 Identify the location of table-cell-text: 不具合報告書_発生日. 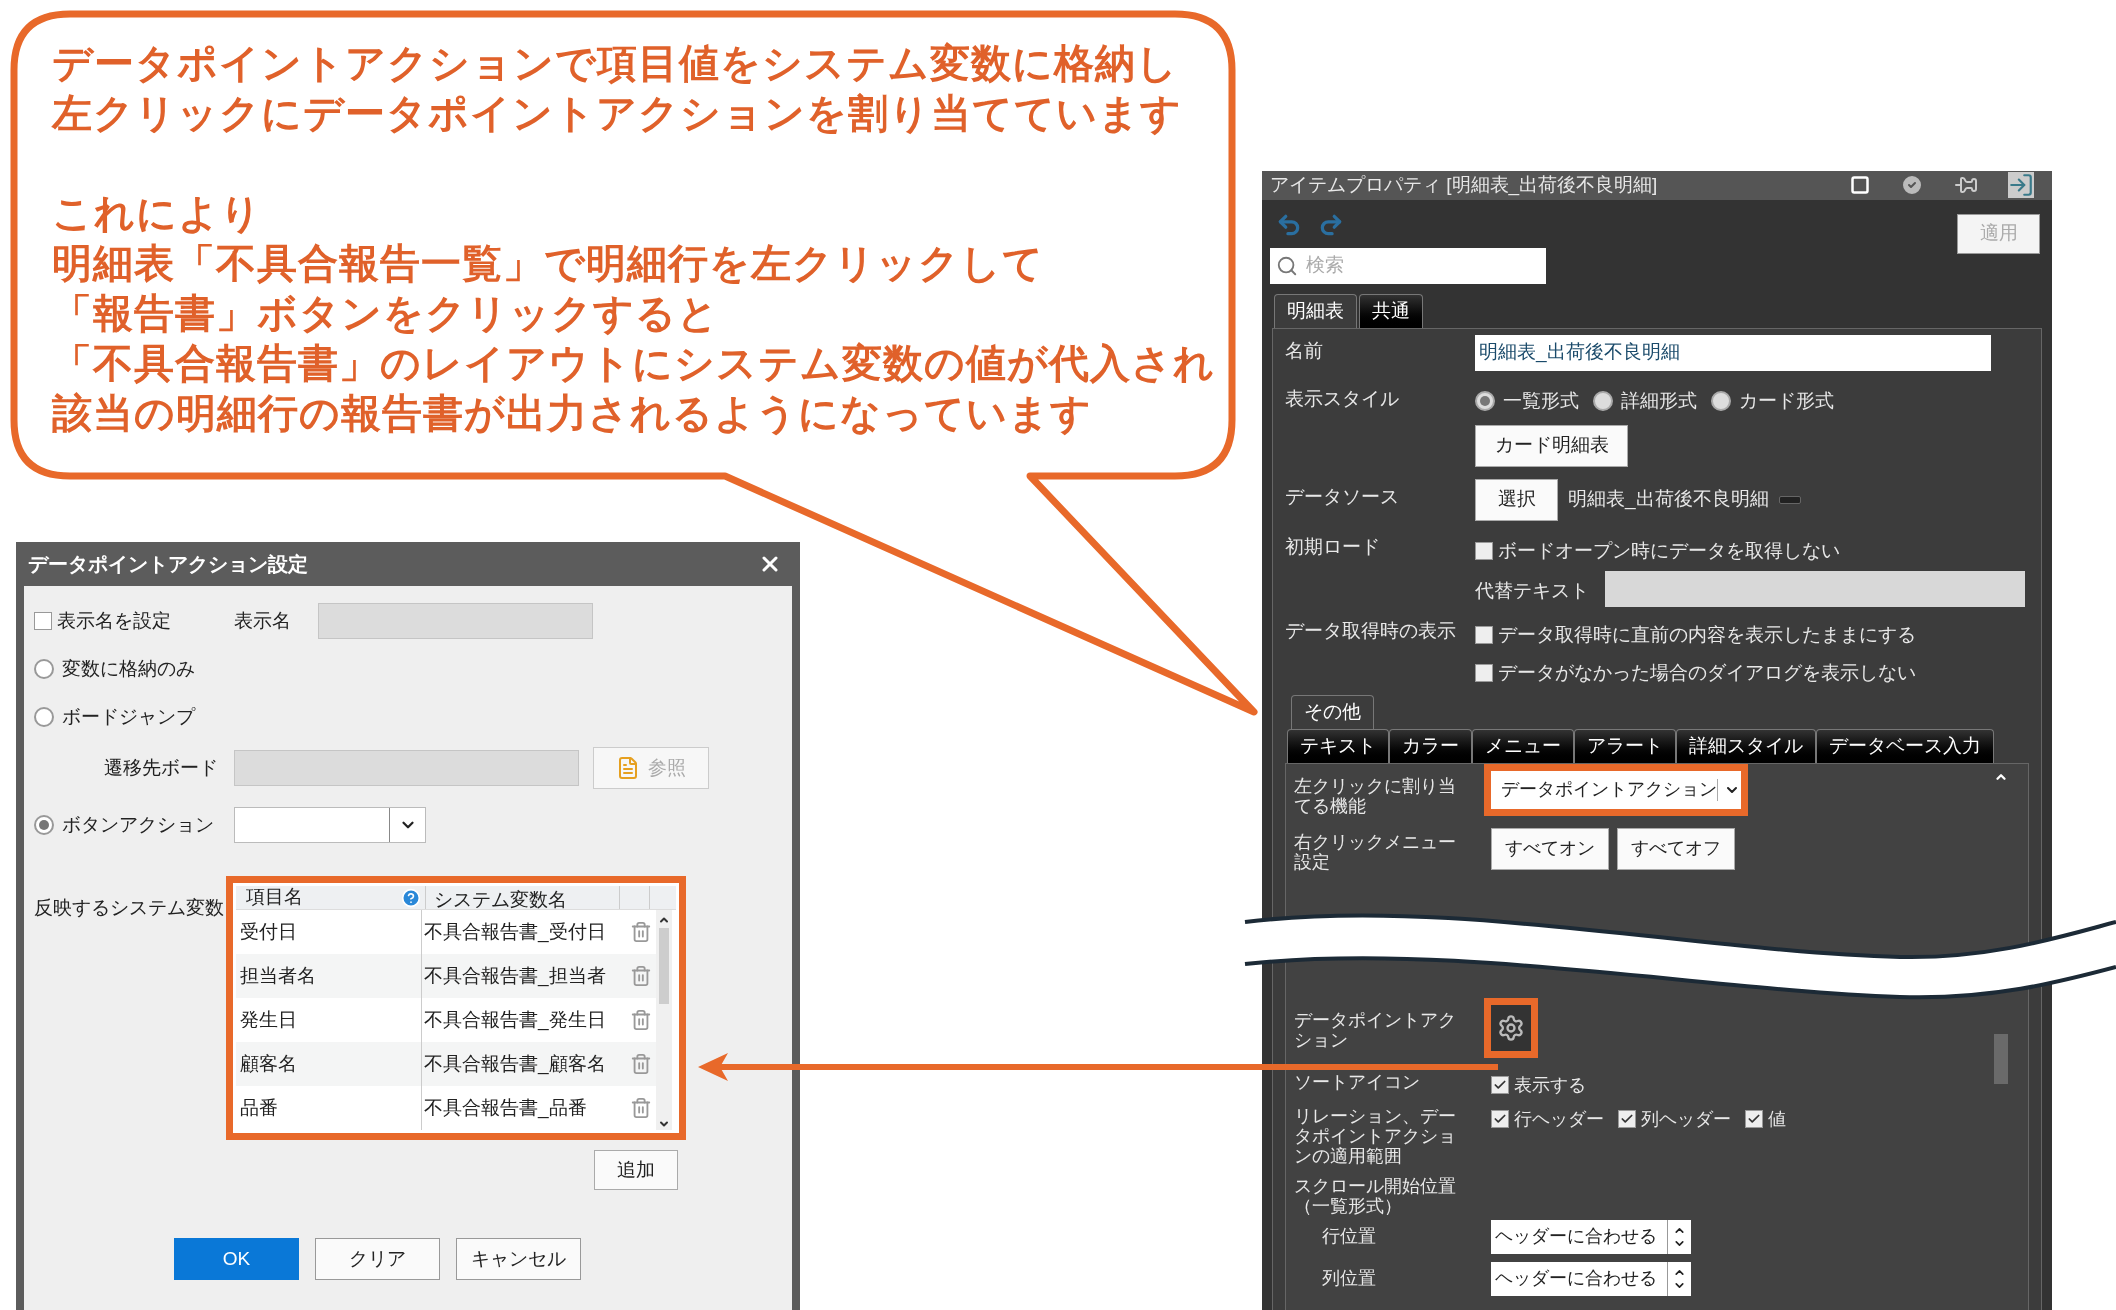
(515, 1020).